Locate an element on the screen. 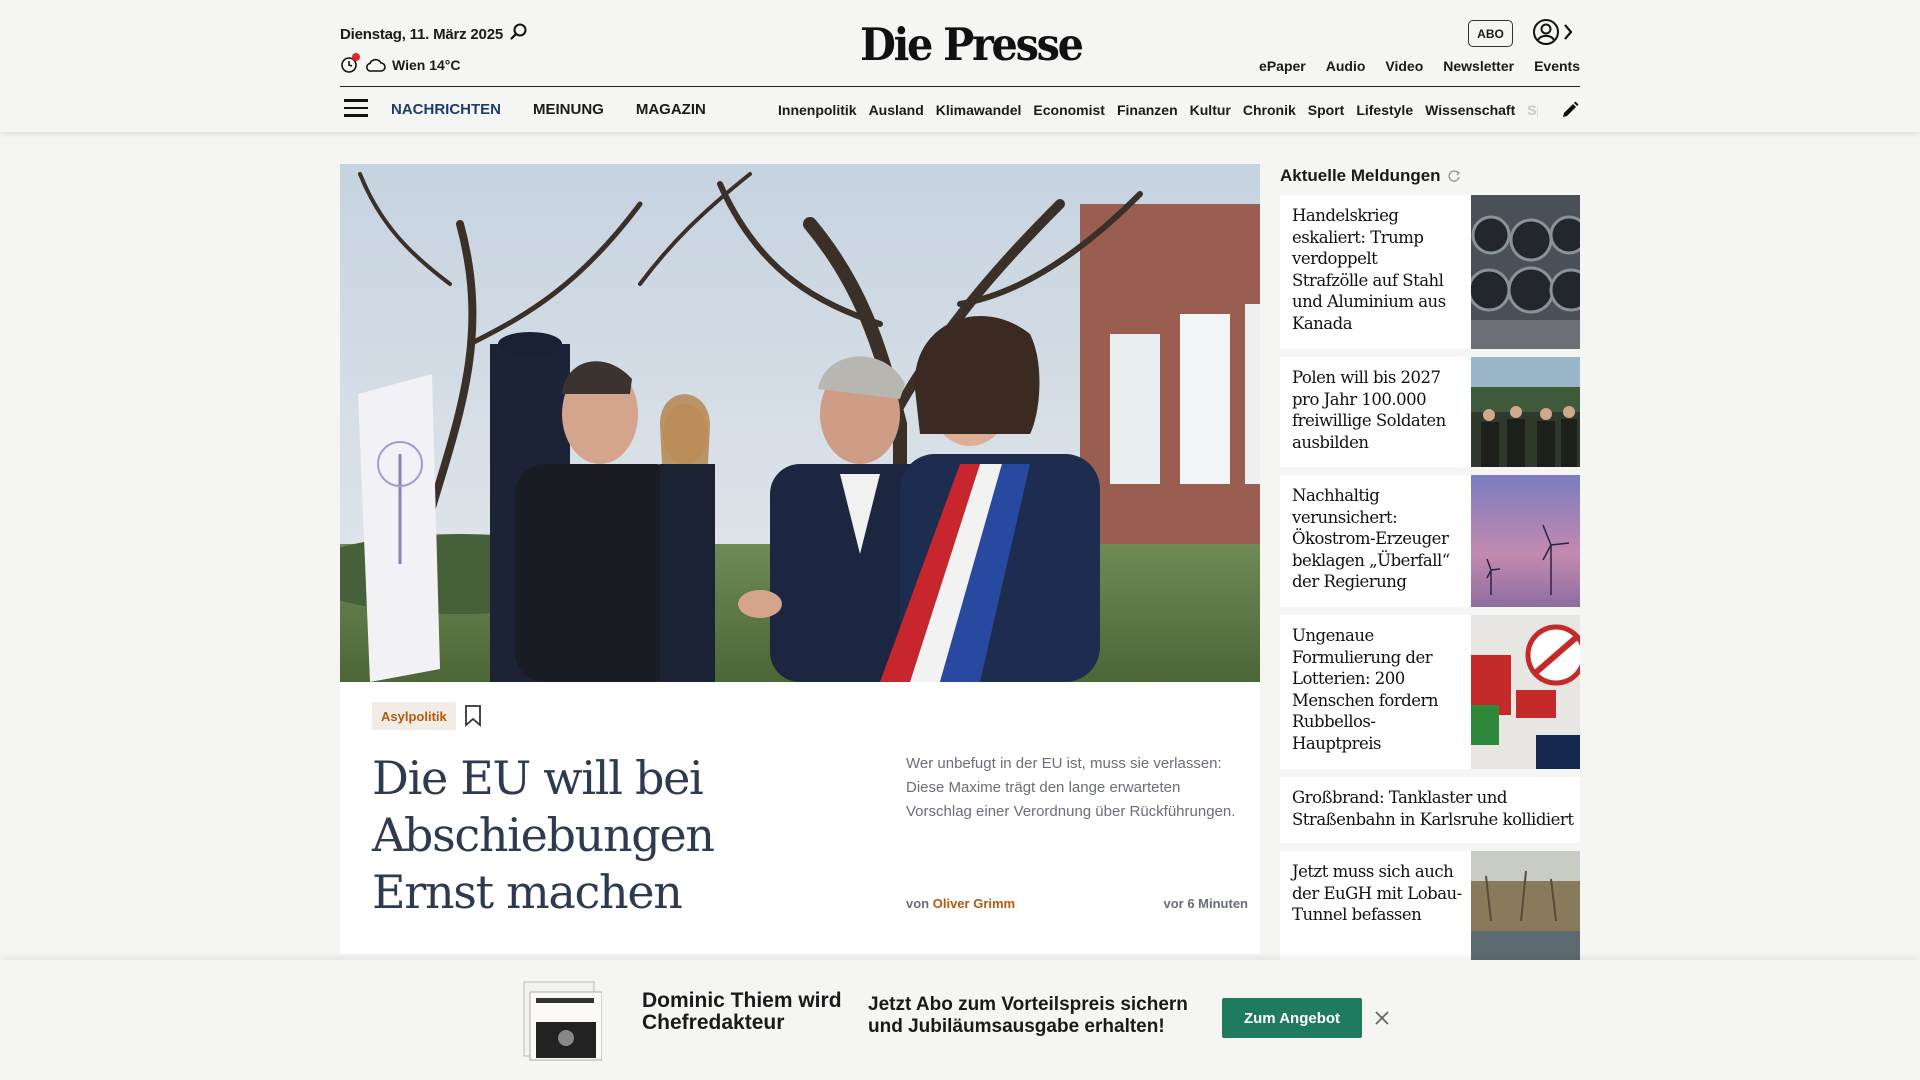  byline-prefix: von is located at coordinates (919, 903).